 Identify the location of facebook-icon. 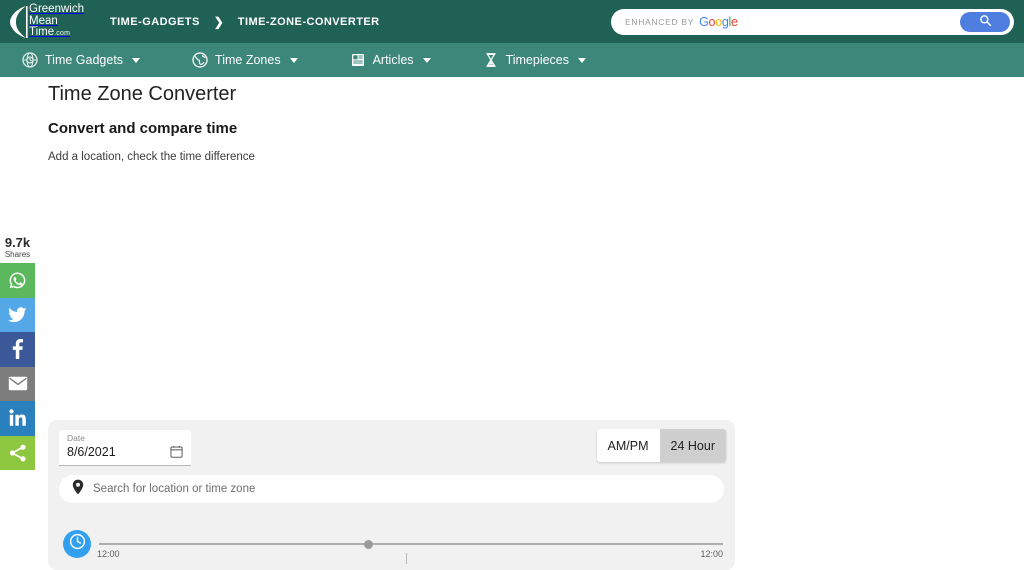
(17, 349).